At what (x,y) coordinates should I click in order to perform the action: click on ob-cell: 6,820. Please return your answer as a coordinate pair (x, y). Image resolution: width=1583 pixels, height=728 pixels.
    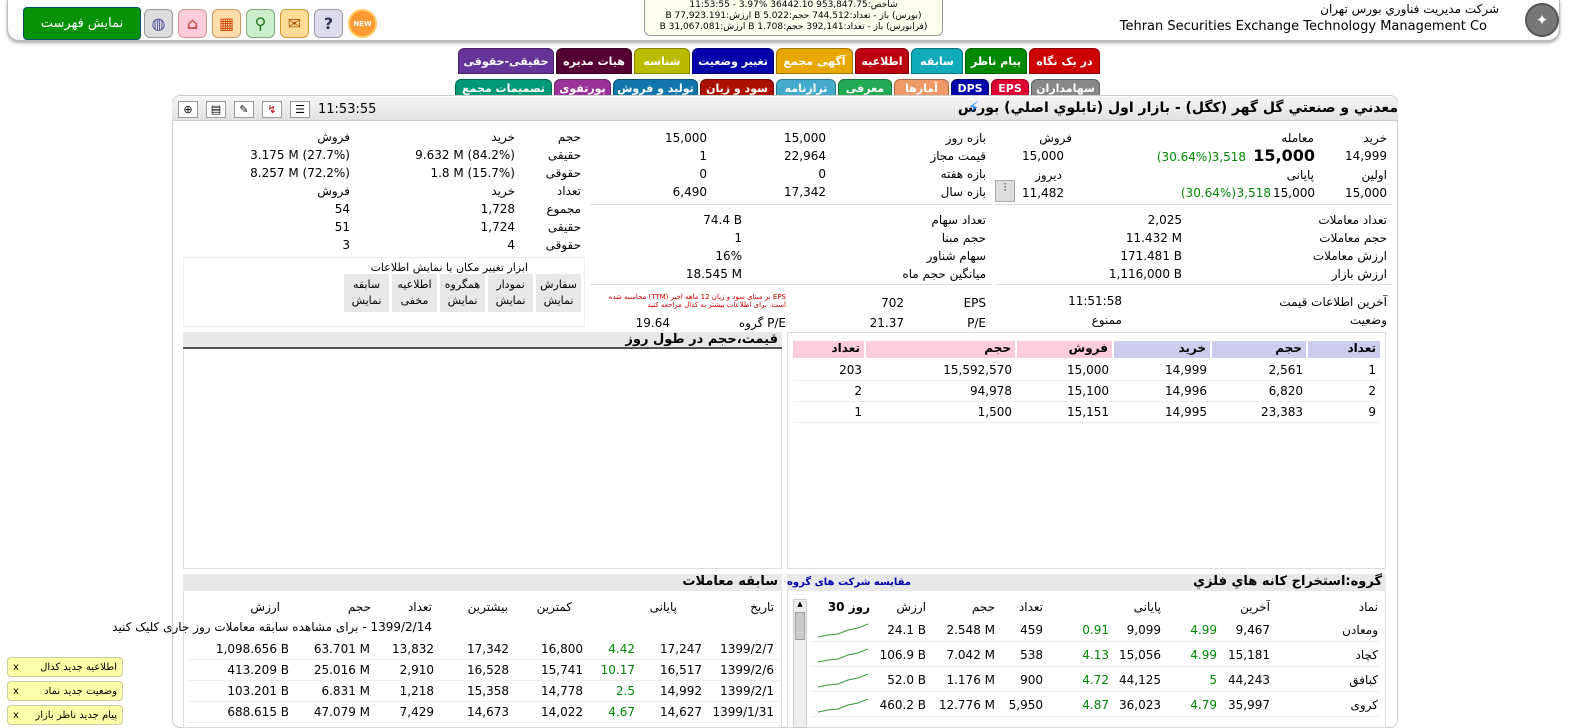
    Looking at the image, I should click on (1285, 391).